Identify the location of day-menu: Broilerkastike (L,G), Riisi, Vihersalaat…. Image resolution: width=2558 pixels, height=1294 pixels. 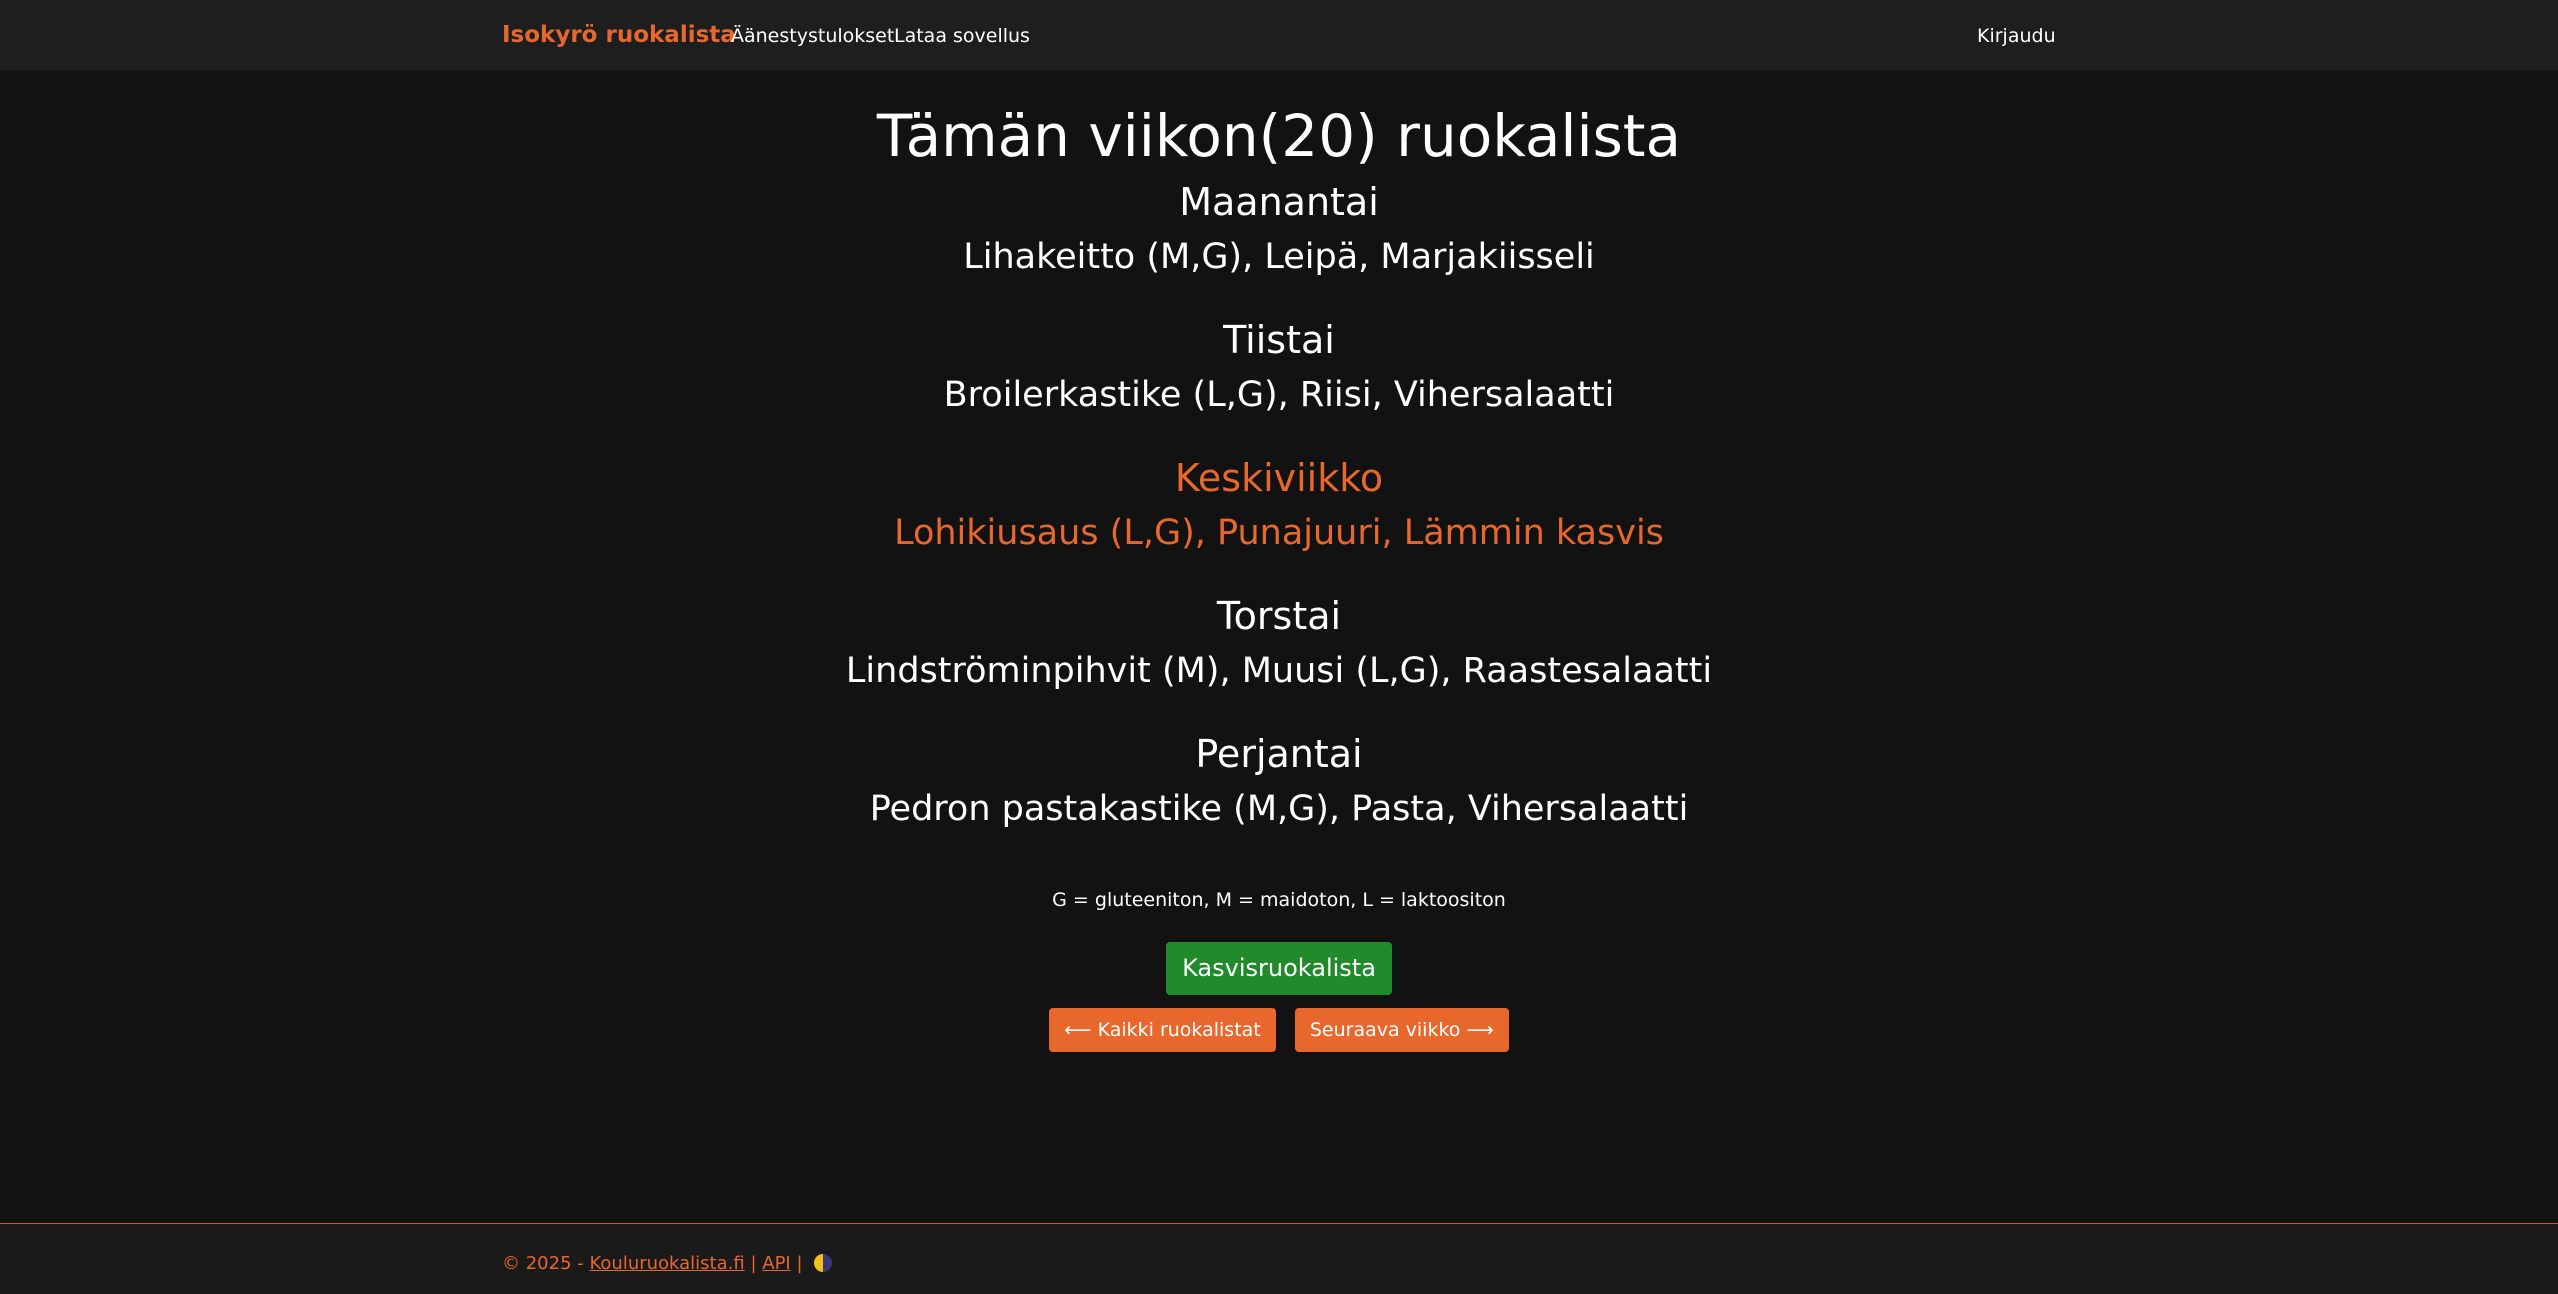
(1279, 395).